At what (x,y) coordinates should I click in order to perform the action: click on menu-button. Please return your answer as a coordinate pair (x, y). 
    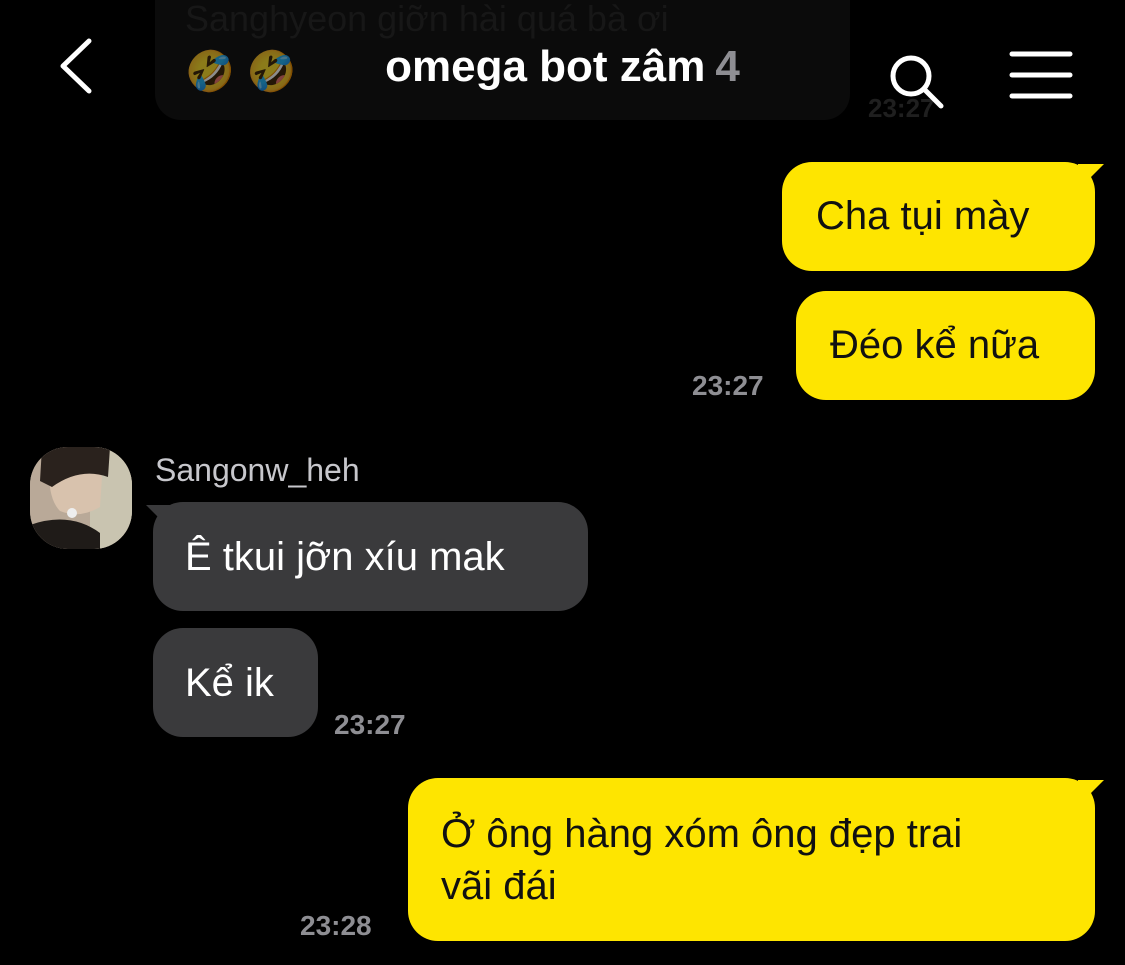
    Looking at the image, I should click on (1041, 76).